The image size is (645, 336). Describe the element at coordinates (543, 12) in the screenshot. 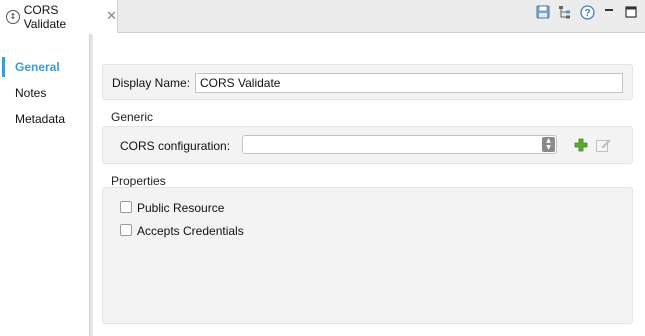

I see `save-icon` at that location.